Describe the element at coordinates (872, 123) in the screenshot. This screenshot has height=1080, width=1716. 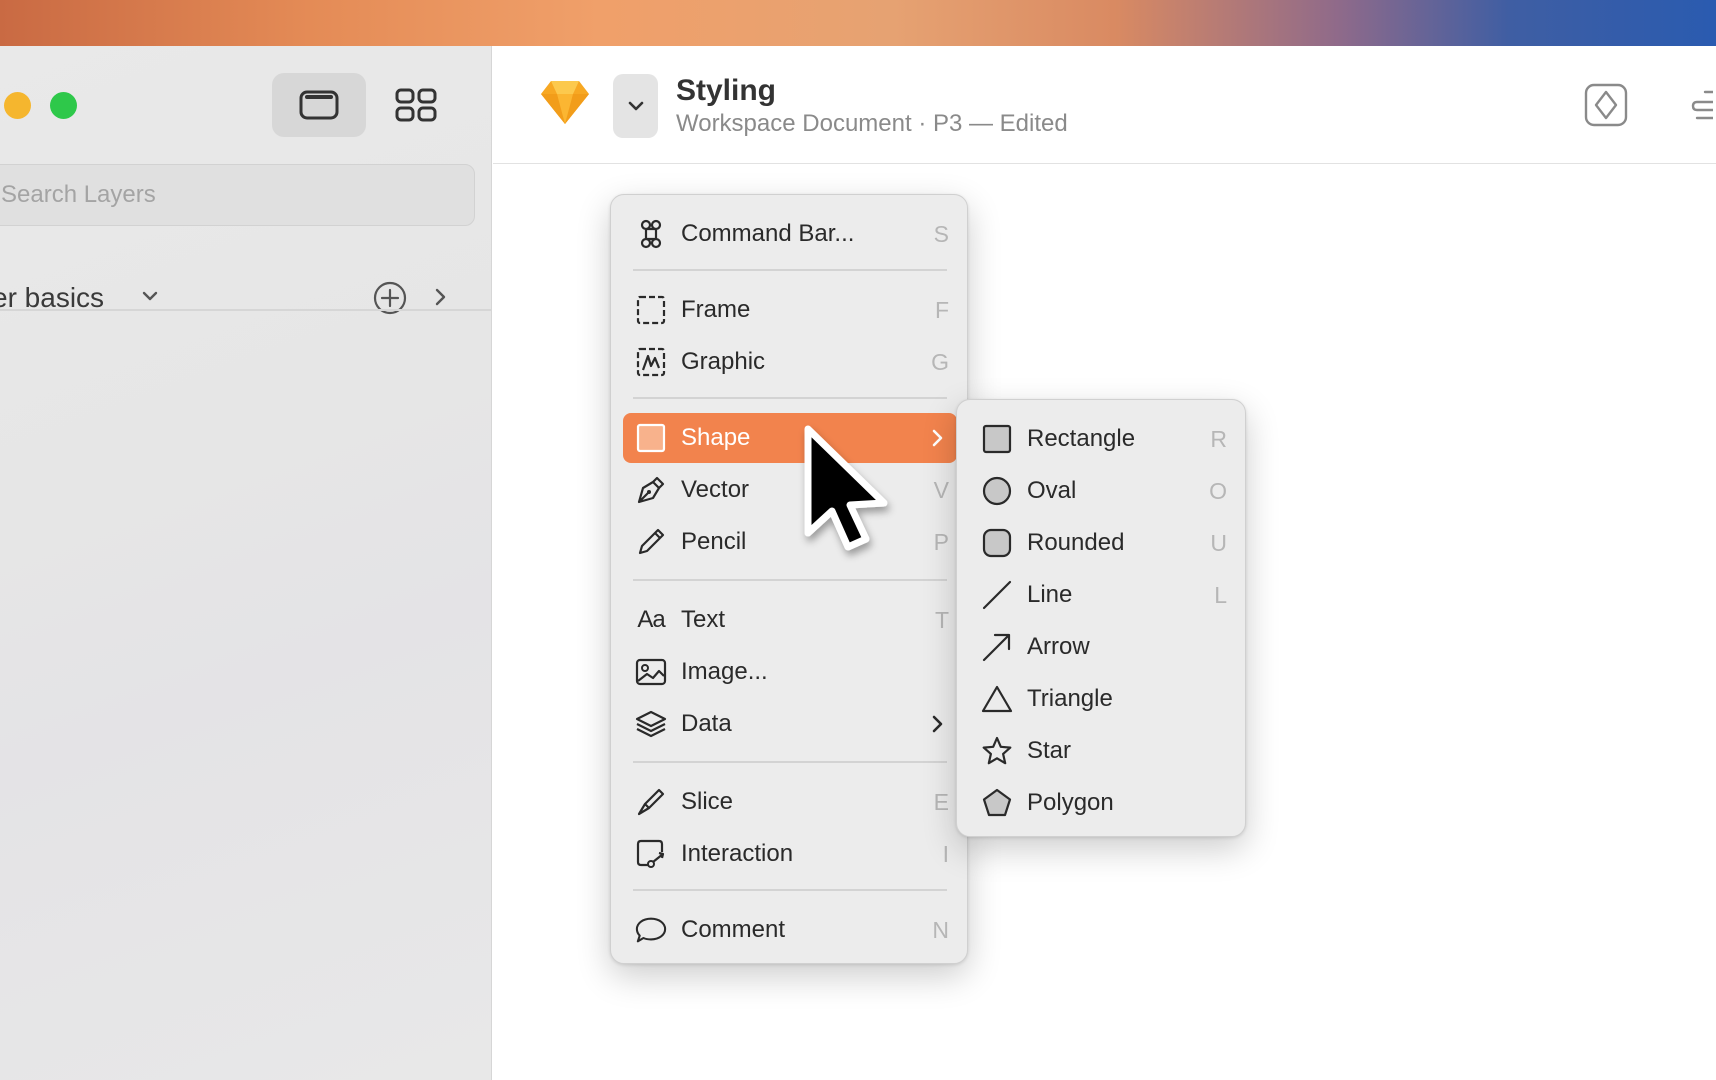
I see `document-subtitle: Workspace Document · P3 — Edited` at that location.